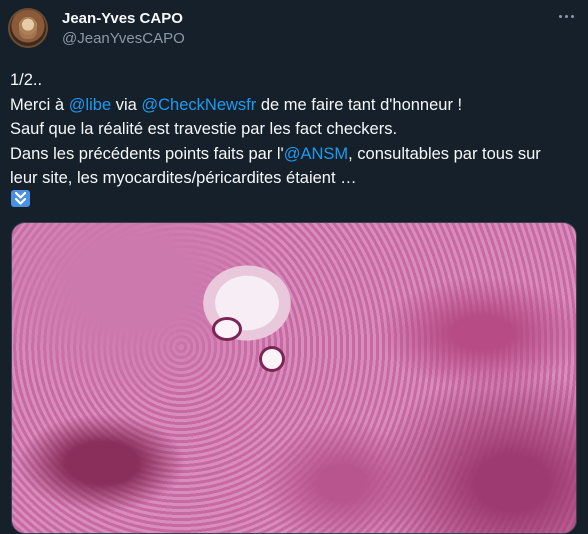 The width and height of the screenshot is (588, 534). What do you see at coordinates (147, 153) in the screenshot?
I see `text-segment: Dans les précédents points faits par l'` at bounding box center [147, 153].